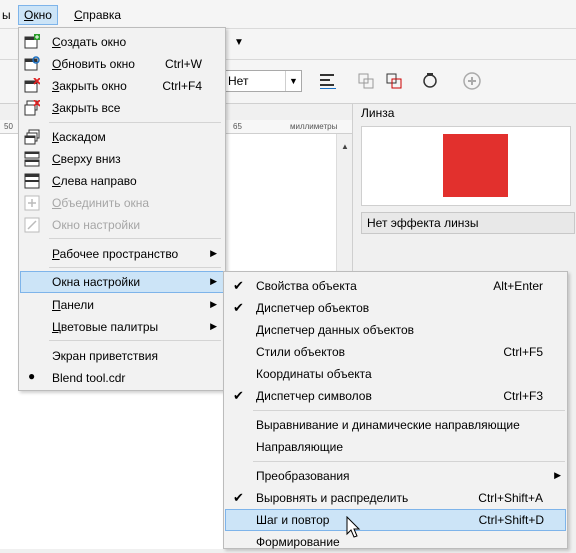  What do you see at coordinates (395, 542) in the screenshot?
I see `submenu-item-shaping: Формирование` at bounding box center [395, 542].